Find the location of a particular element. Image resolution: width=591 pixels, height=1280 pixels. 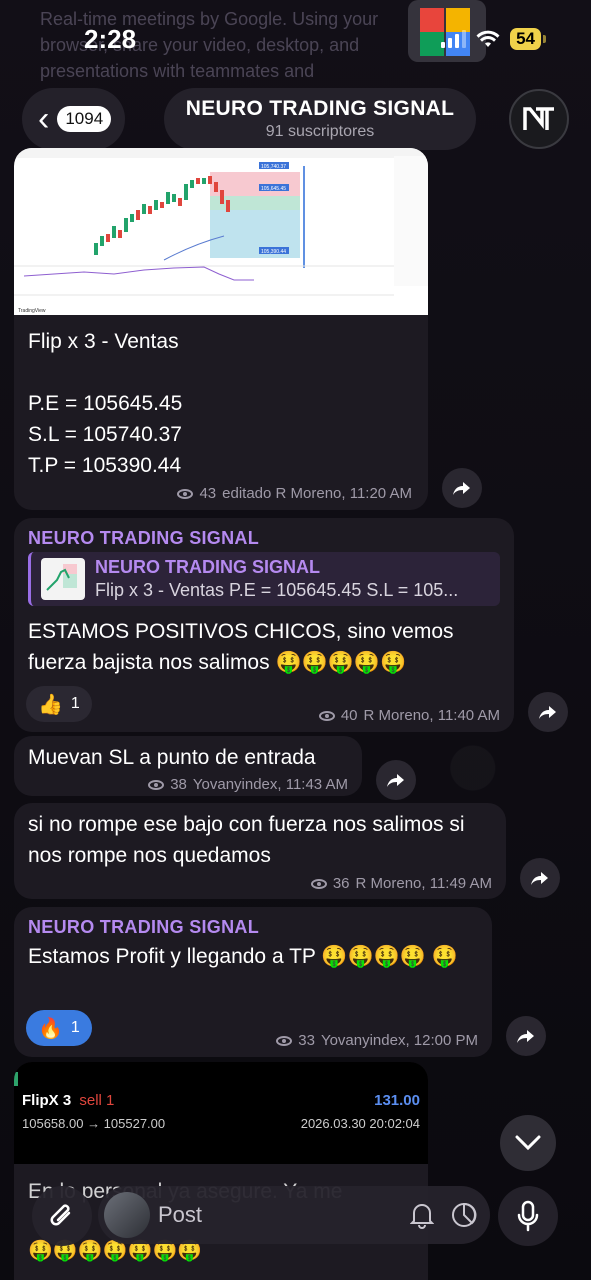

post-input: Post is located at coordinates (294, 1215).